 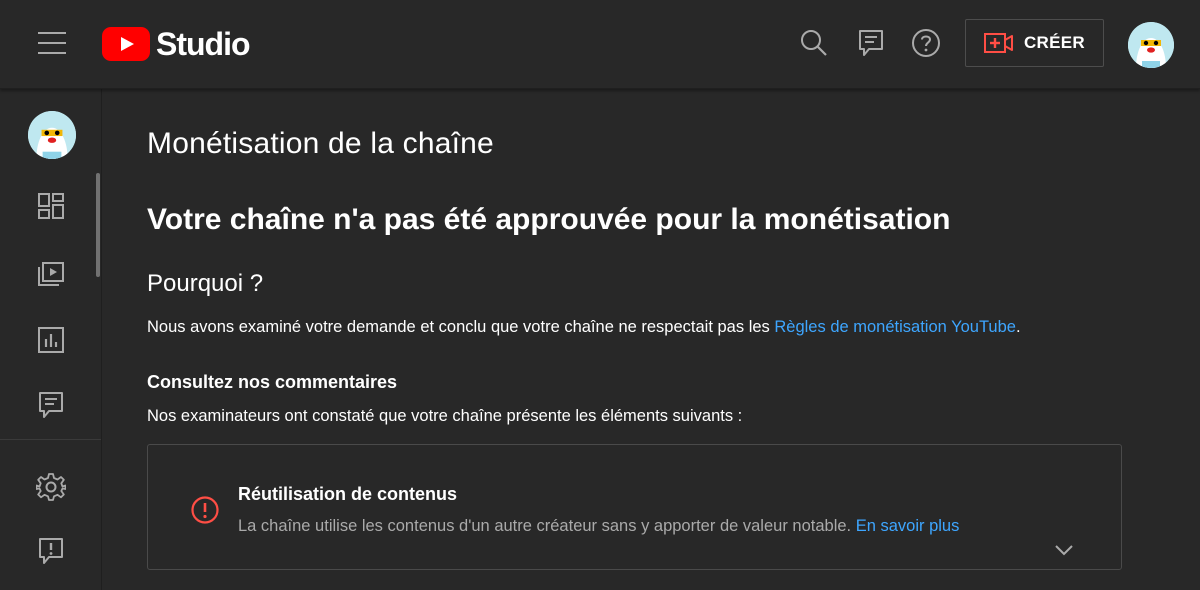 What do you see at coordinates (51, 487) in the screenshot?
I see `gear-icon` at bounding box center [51, 487].